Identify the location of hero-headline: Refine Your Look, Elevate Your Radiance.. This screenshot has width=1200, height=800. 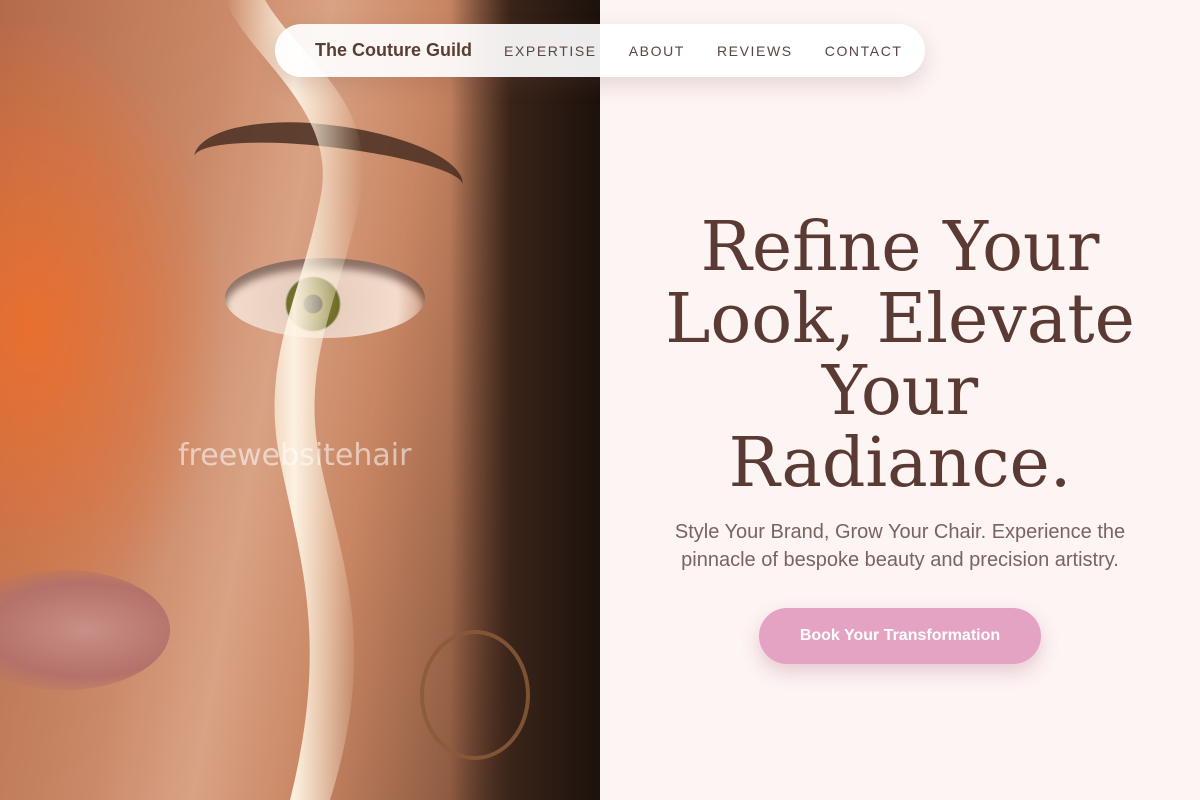
(900, 355).